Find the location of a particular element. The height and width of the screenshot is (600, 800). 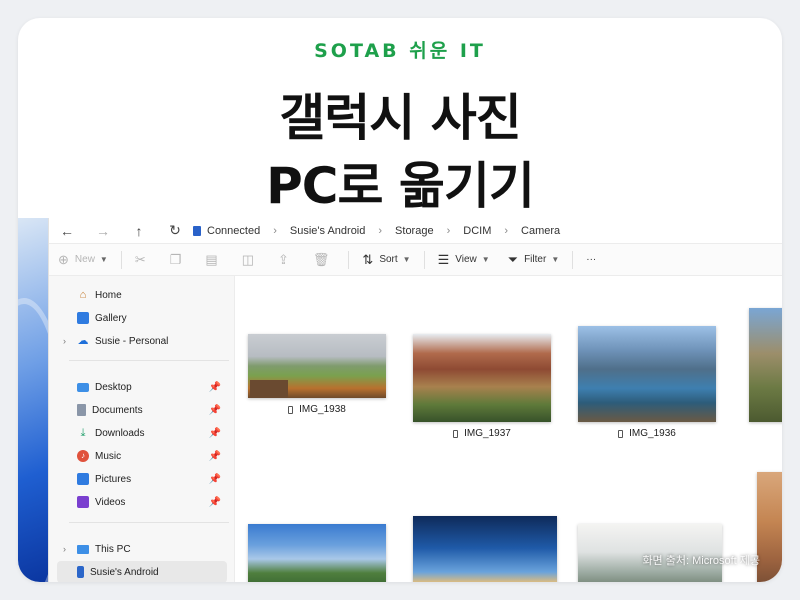

sidebar-item-music: ♪ Music 📌 is located at coordinates (142, 456).